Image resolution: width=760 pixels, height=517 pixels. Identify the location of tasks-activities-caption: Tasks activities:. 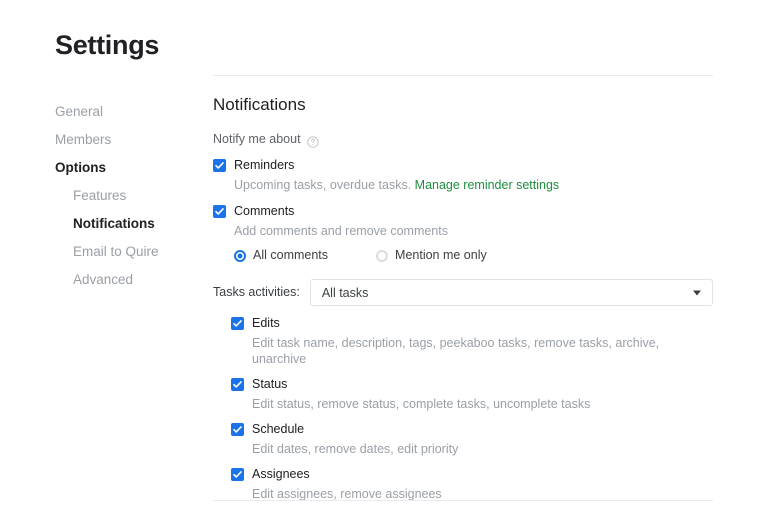
(256, 292).